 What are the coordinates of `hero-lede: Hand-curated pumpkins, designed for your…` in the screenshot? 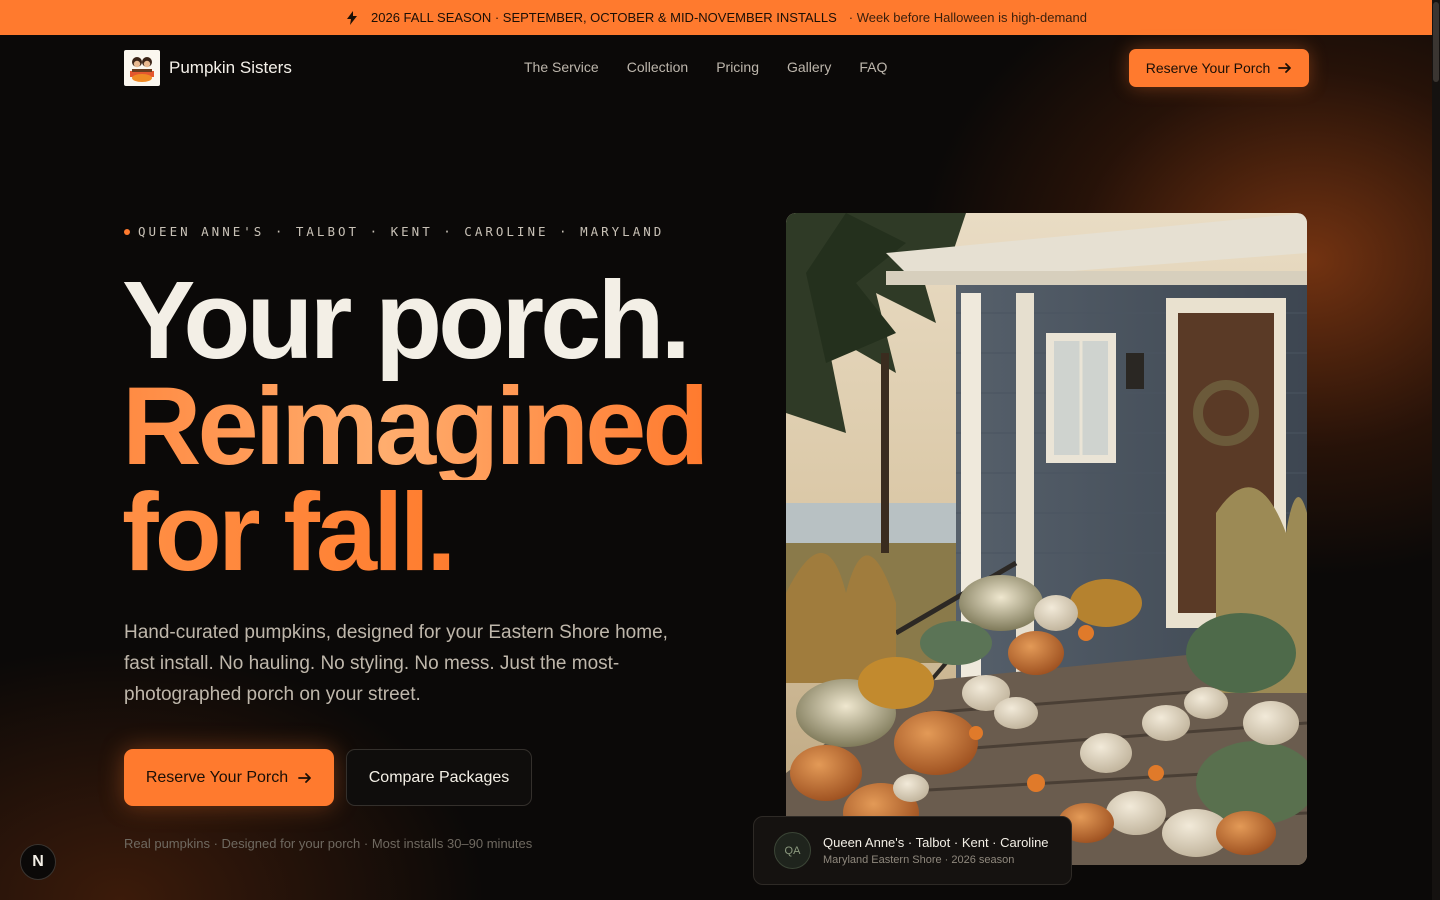 It's located at (396, 663).